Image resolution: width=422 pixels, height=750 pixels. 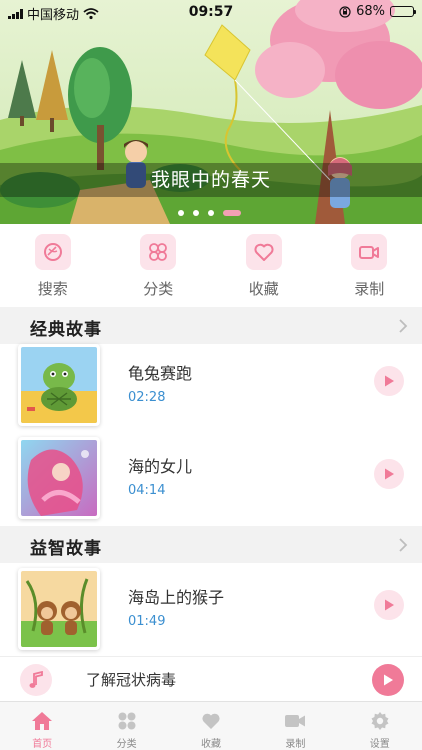 I want to click on player-play-button, so click(x=388, y=680).